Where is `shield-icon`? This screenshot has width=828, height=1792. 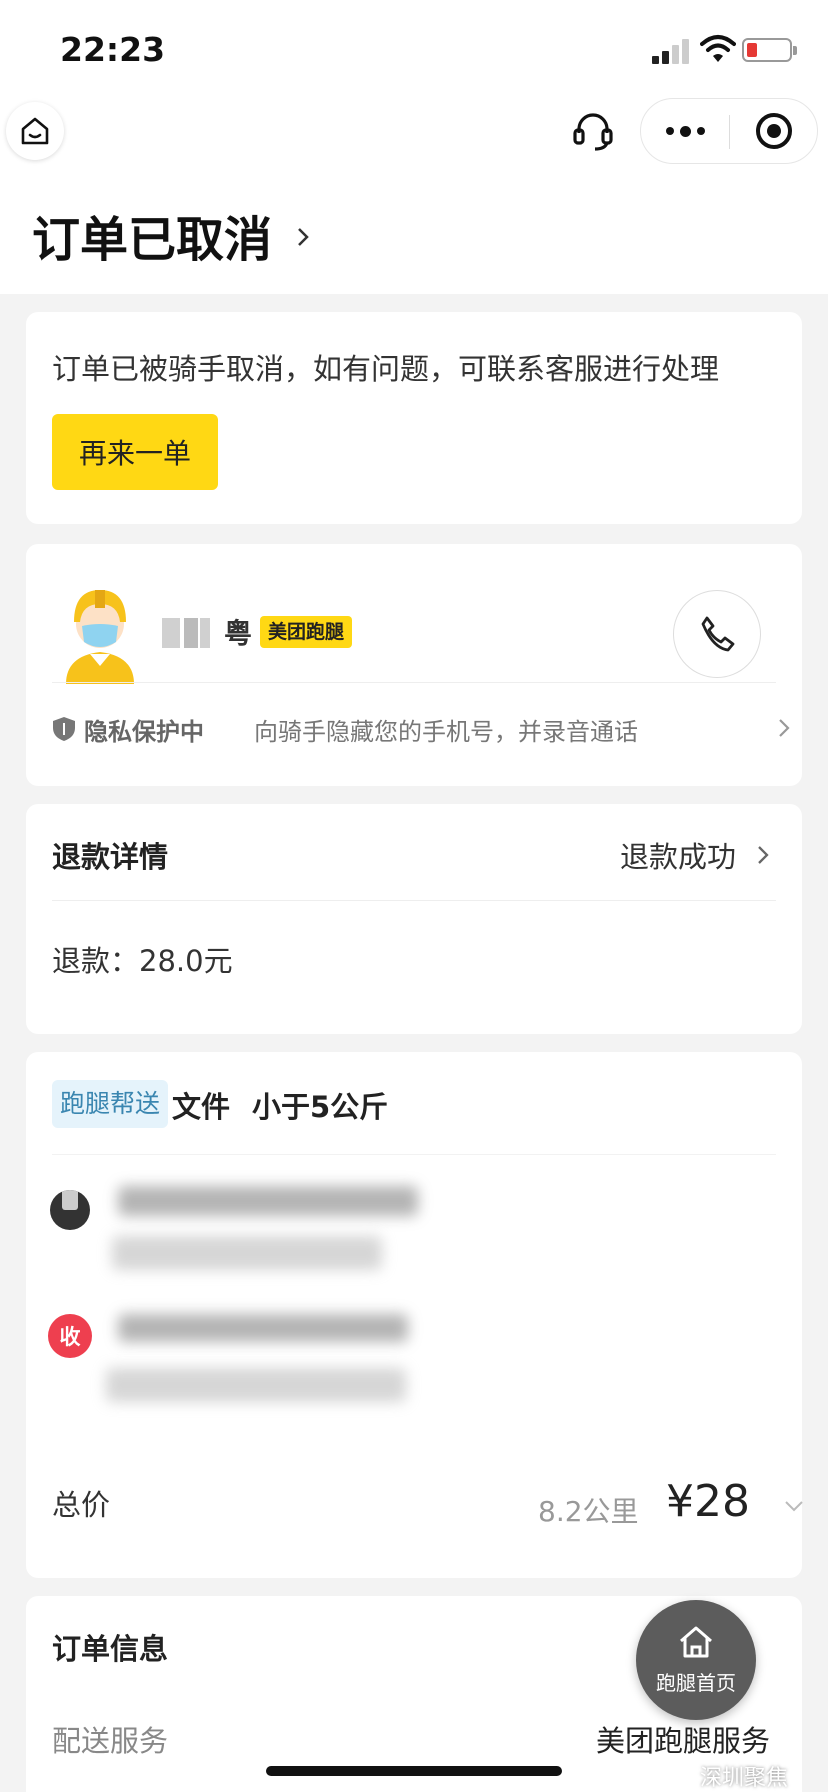 shield-icon is located at coordinates (64, 729).